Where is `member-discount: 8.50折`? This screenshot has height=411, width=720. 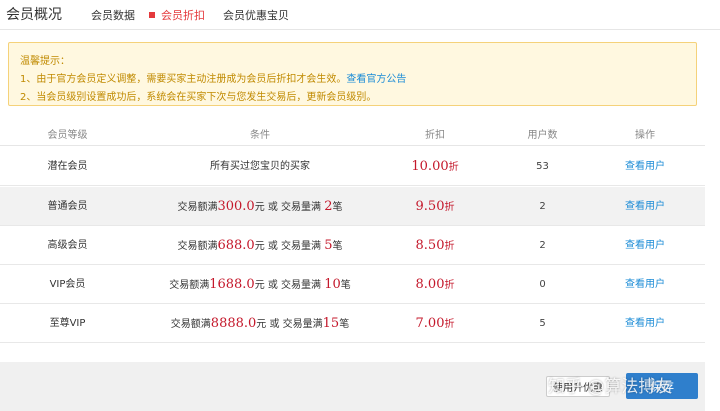 member-discount: 8.50折 is located at coordinates (435, 245).